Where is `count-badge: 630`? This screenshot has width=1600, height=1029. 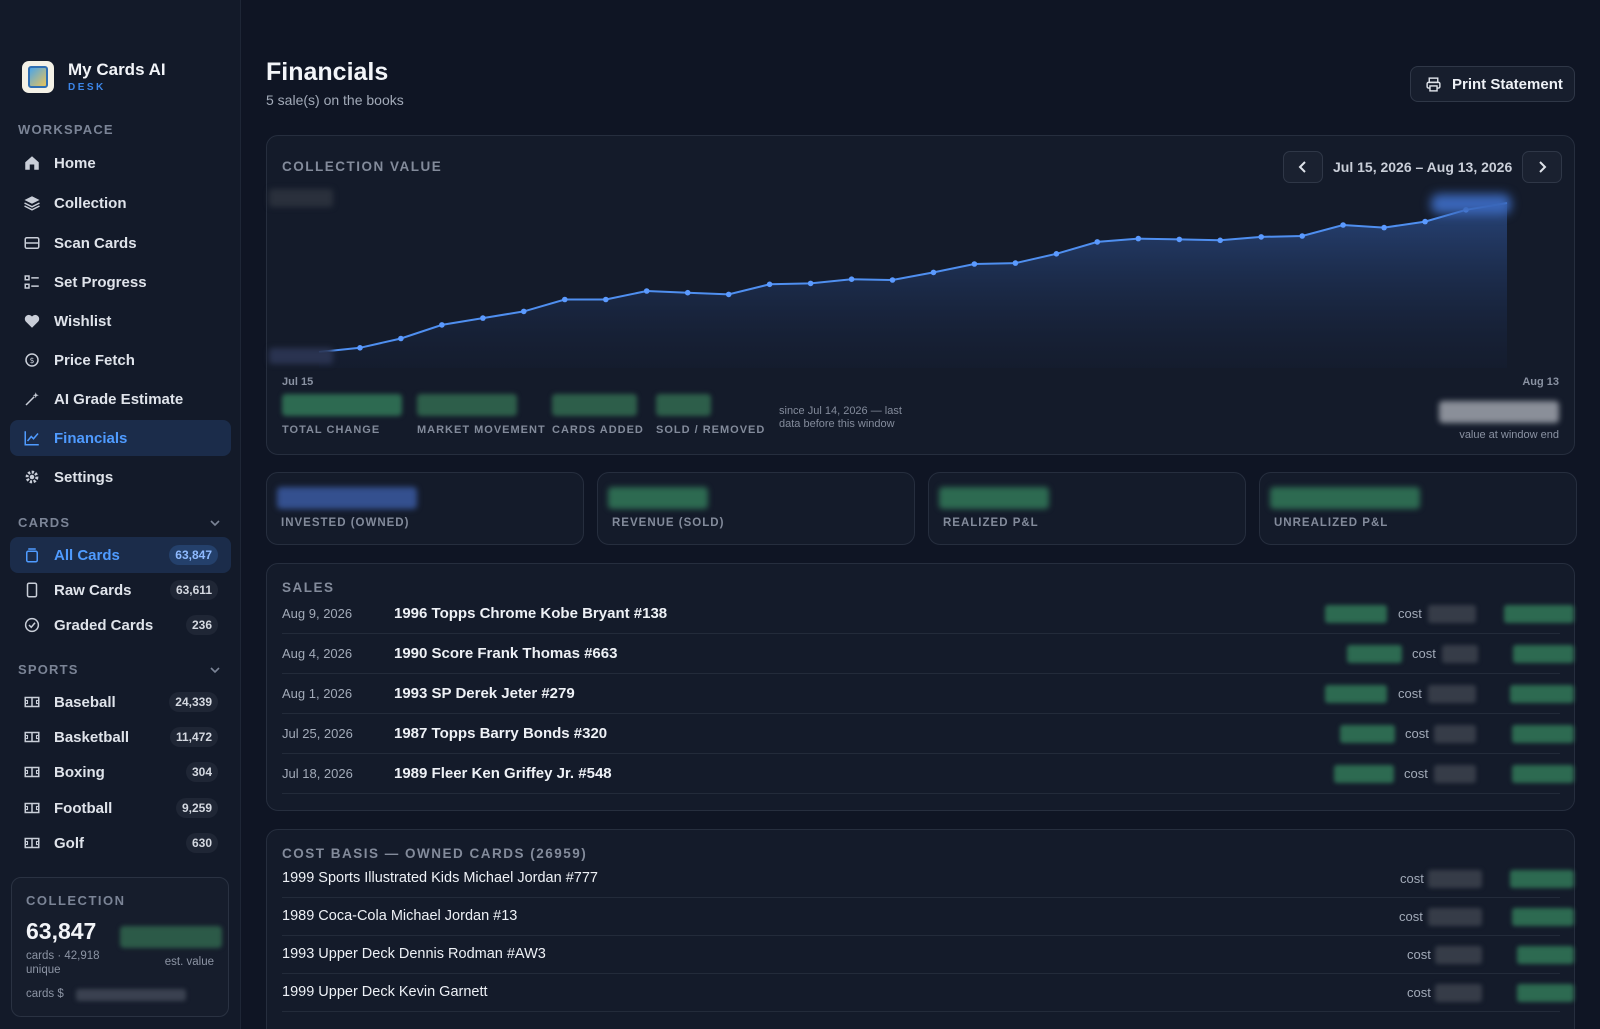 count-badge: 630 is located at coordinates (201, 843).